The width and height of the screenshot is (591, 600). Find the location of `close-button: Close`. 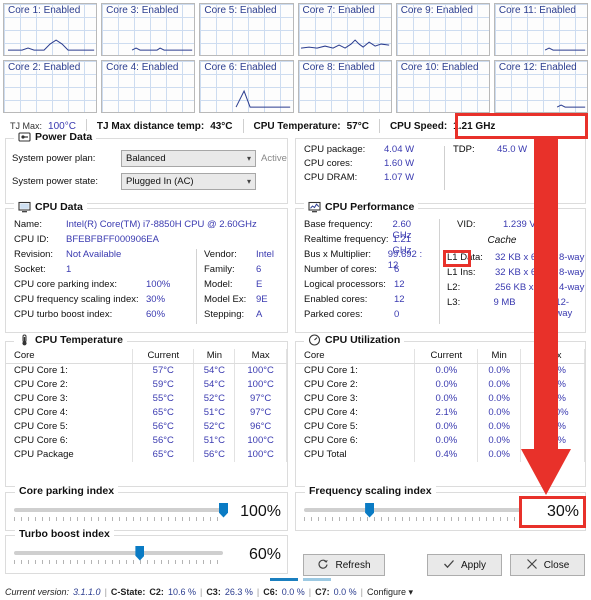

close-button: Close is located at coordinates (547, 565).